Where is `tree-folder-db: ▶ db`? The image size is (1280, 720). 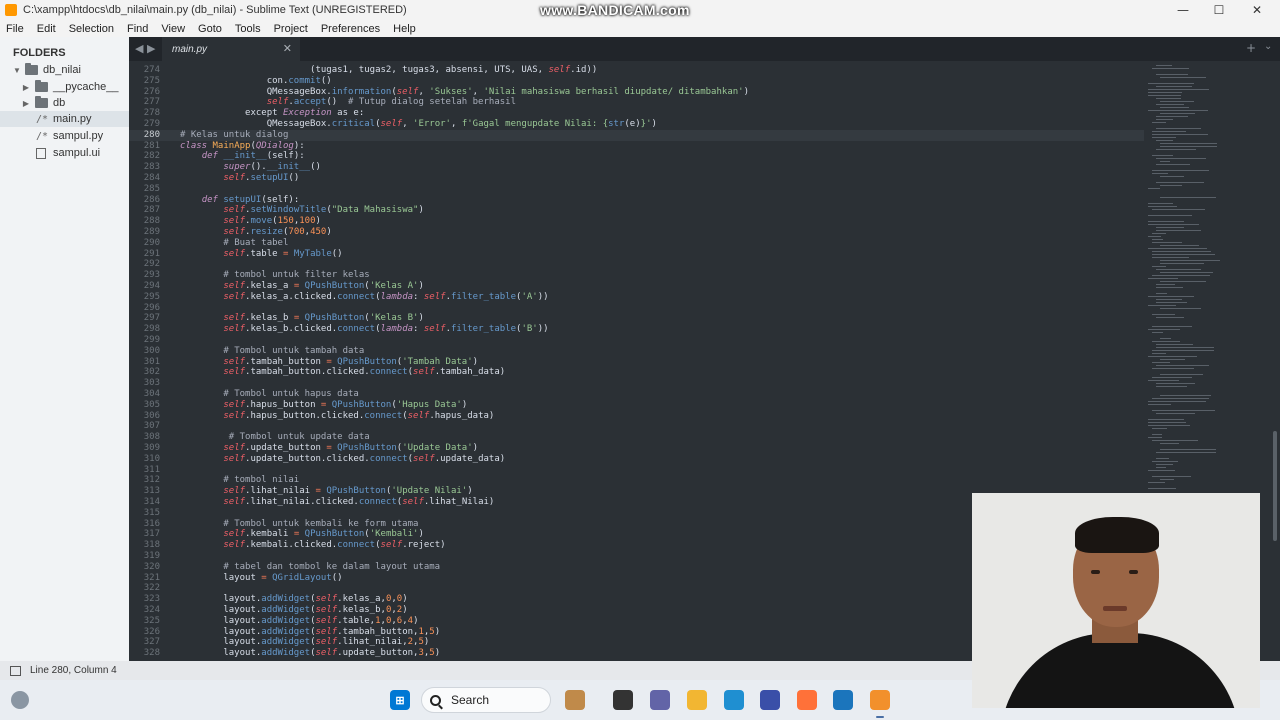 tree-folder-db: ▶ db is located at coordinates (64, 103).